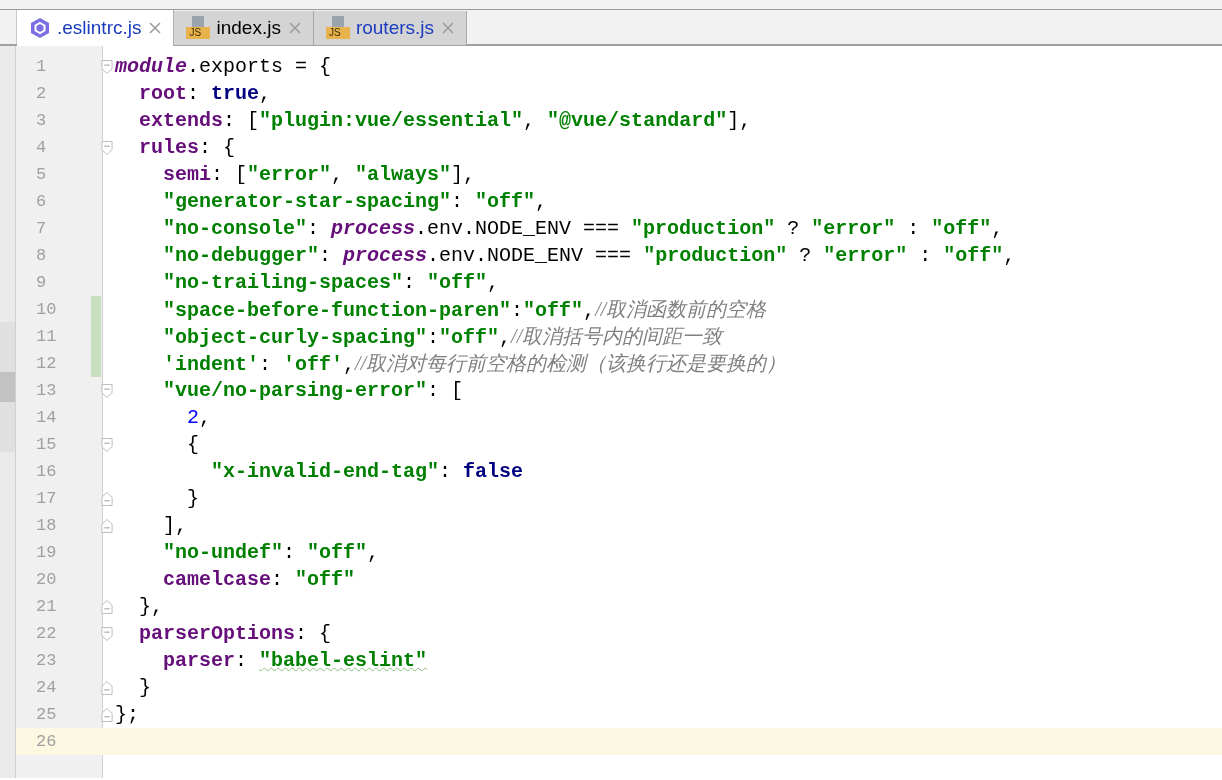  I want to click on code-line: ],, so click(174, 526).